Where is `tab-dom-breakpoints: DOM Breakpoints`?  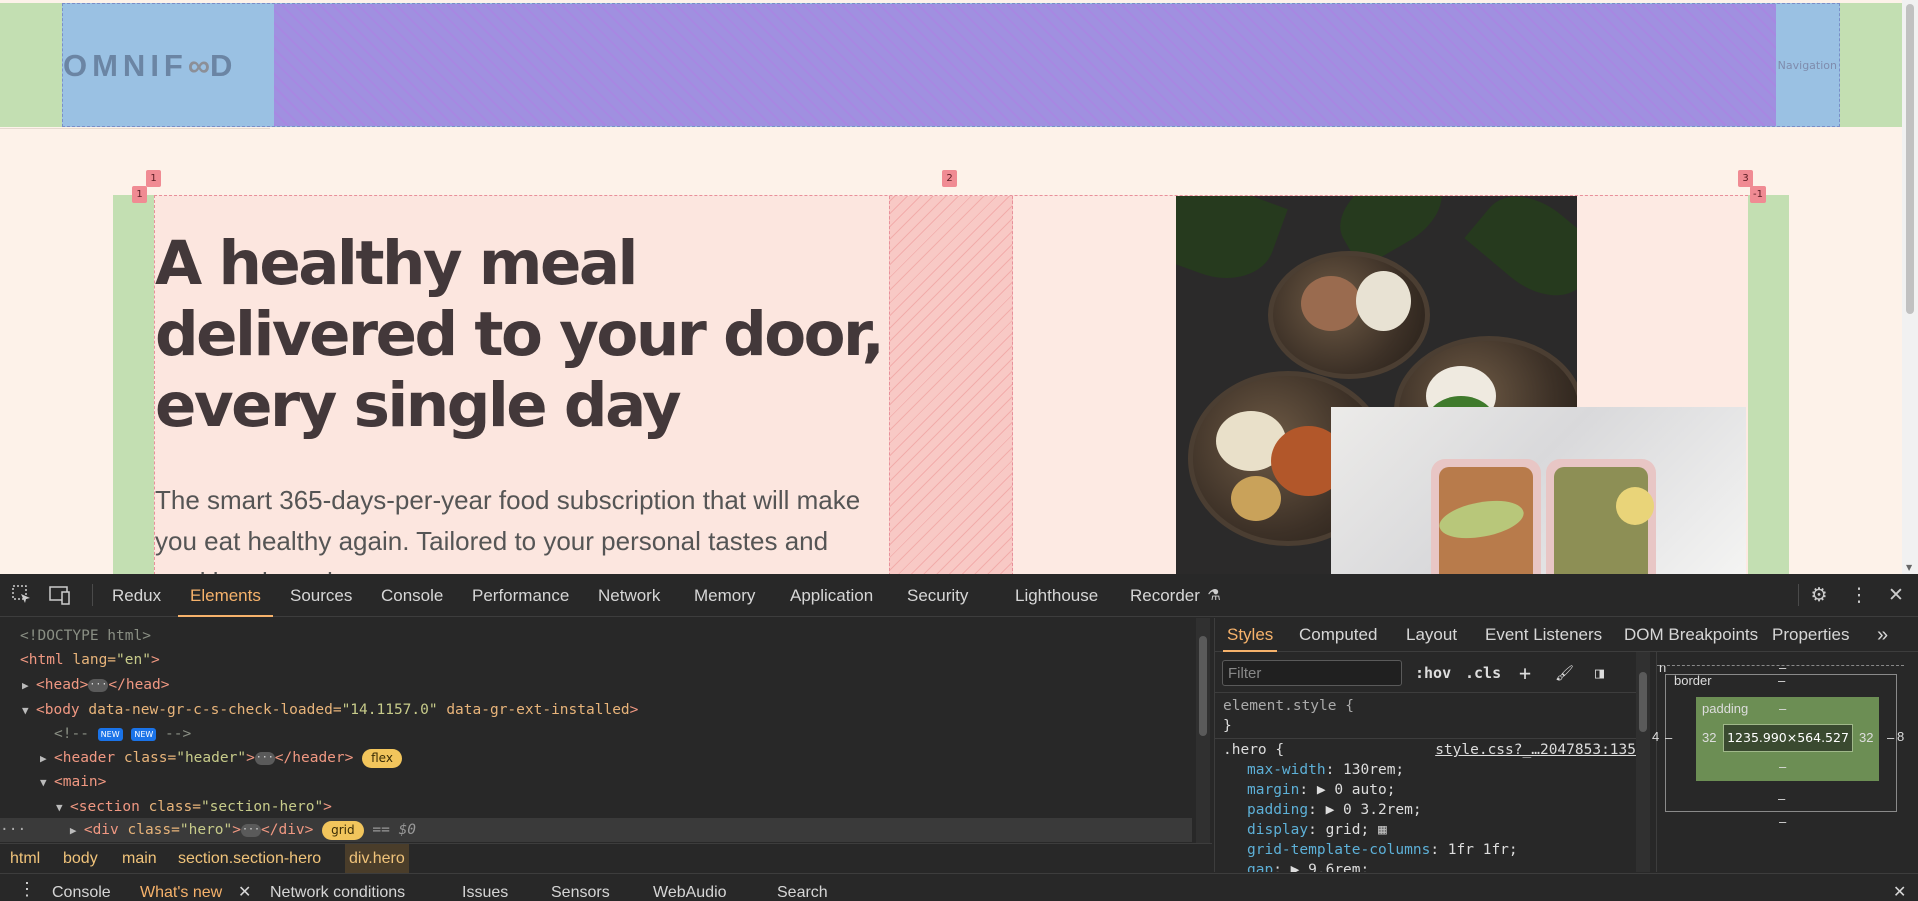 tab-dom-breakpoints: DOM Breakpoints is located at coordinates (1691, 635).